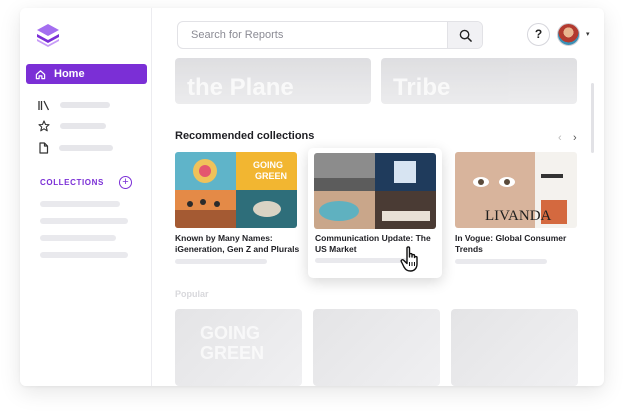  What do you see at coordinates (85, 105) in the screenshot?
I see `sidebar-item-library-label` at bounding box center [85, 105].